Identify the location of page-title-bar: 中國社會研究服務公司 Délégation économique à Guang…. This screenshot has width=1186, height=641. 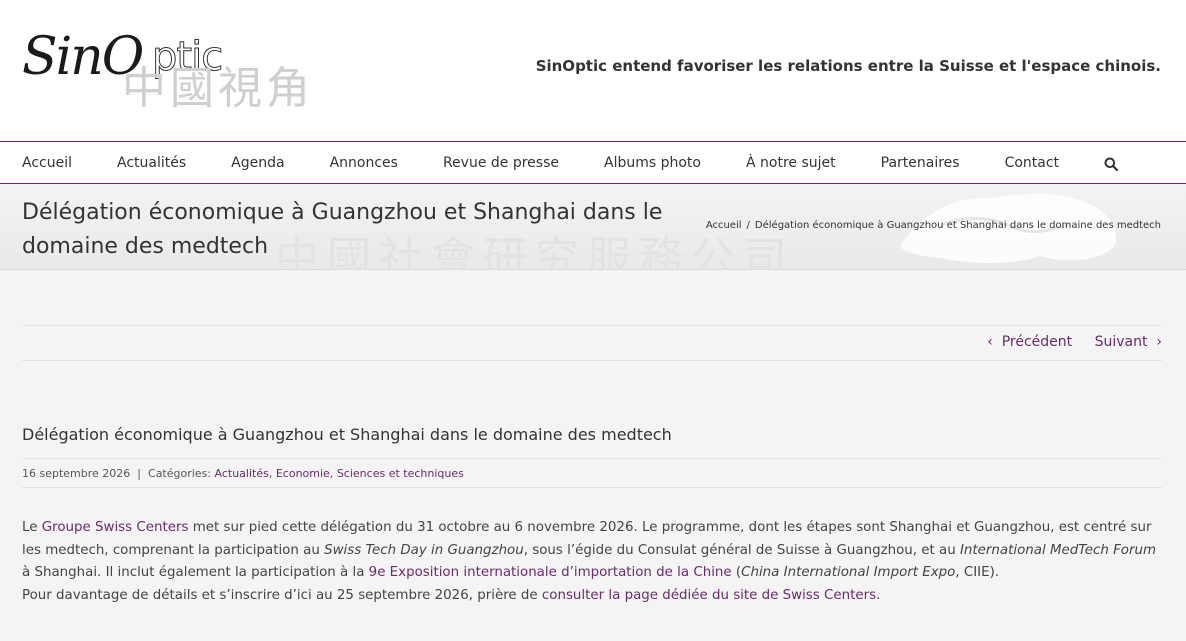
(593, 227).